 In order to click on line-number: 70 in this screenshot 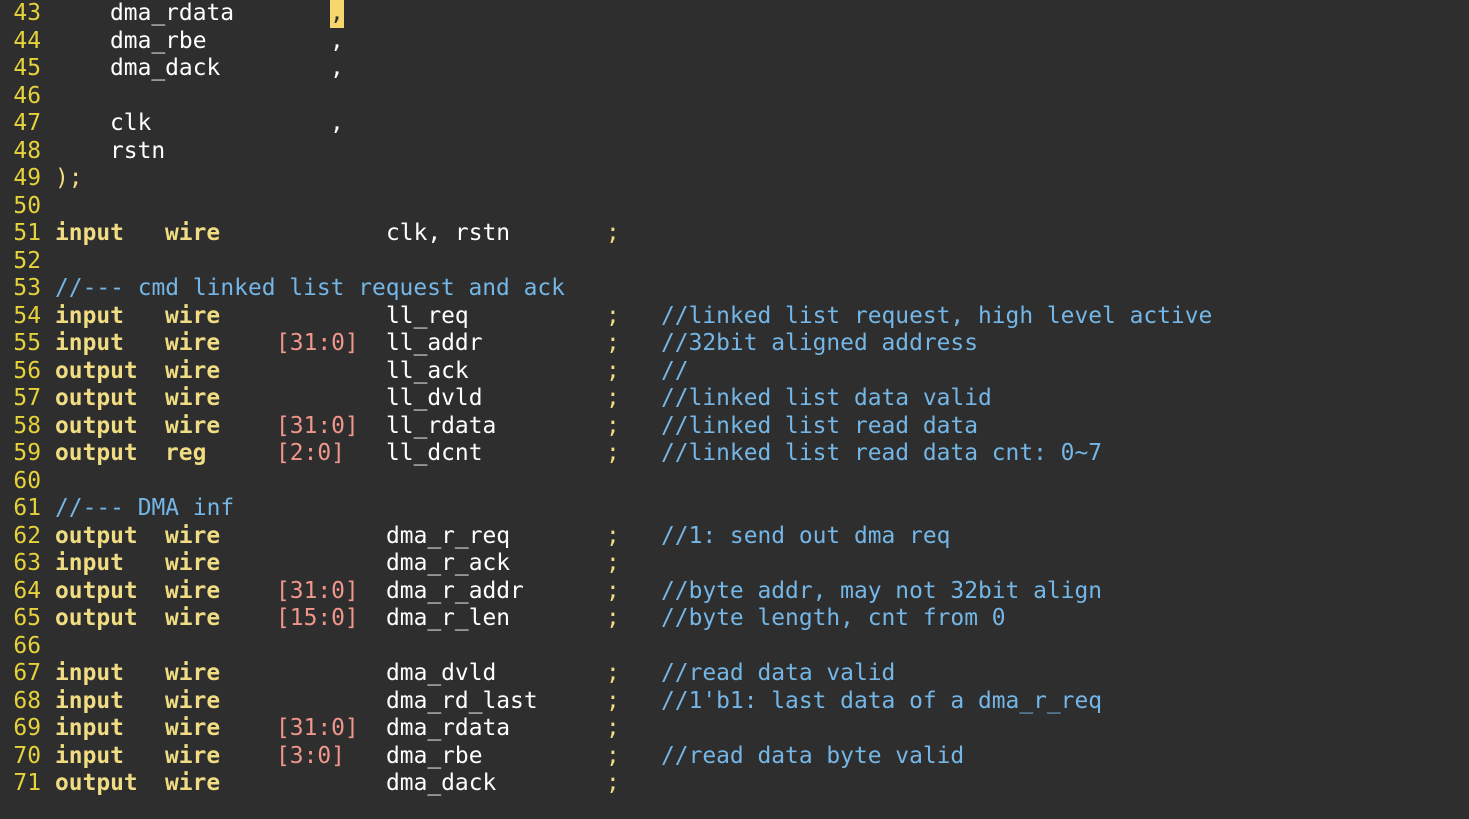, I will do `click(27, 755)`.